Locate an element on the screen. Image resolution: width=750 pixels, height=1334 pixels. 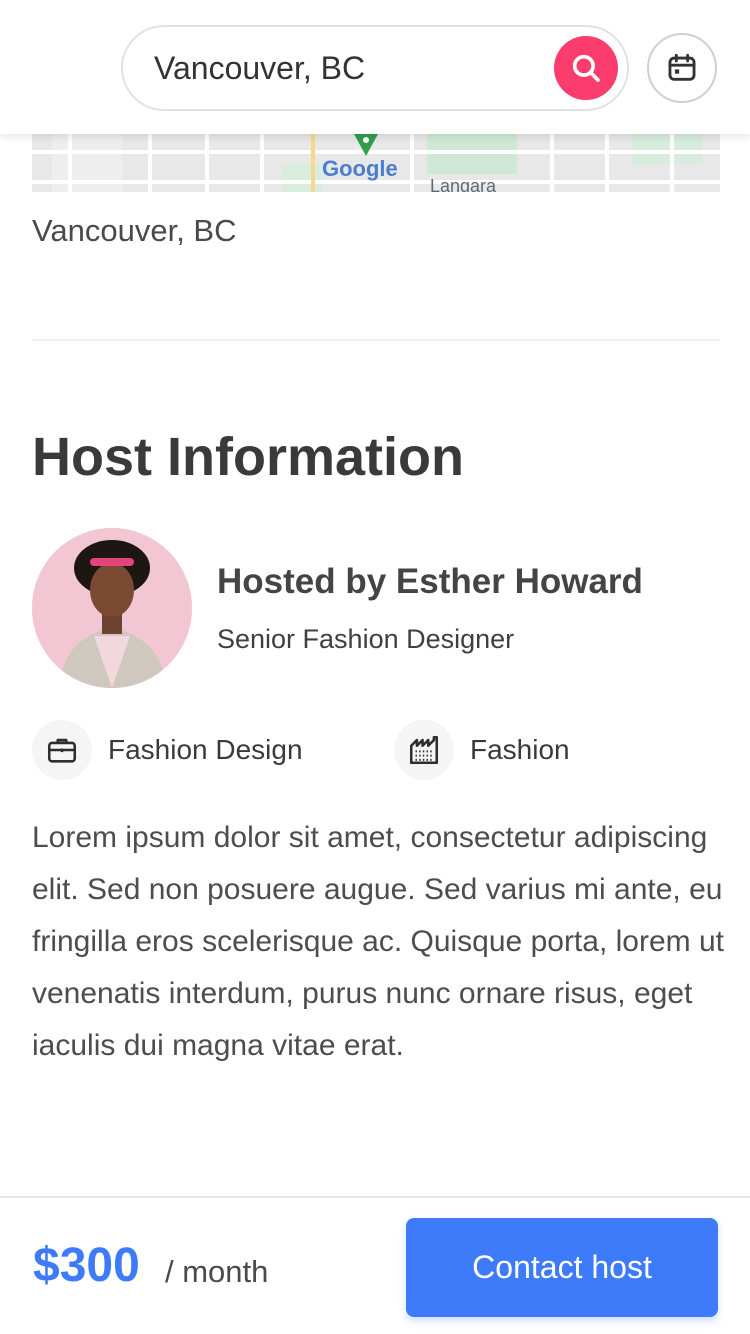
host-tag-fashion-design: Fashion Design is located at coordinates (167, 750).